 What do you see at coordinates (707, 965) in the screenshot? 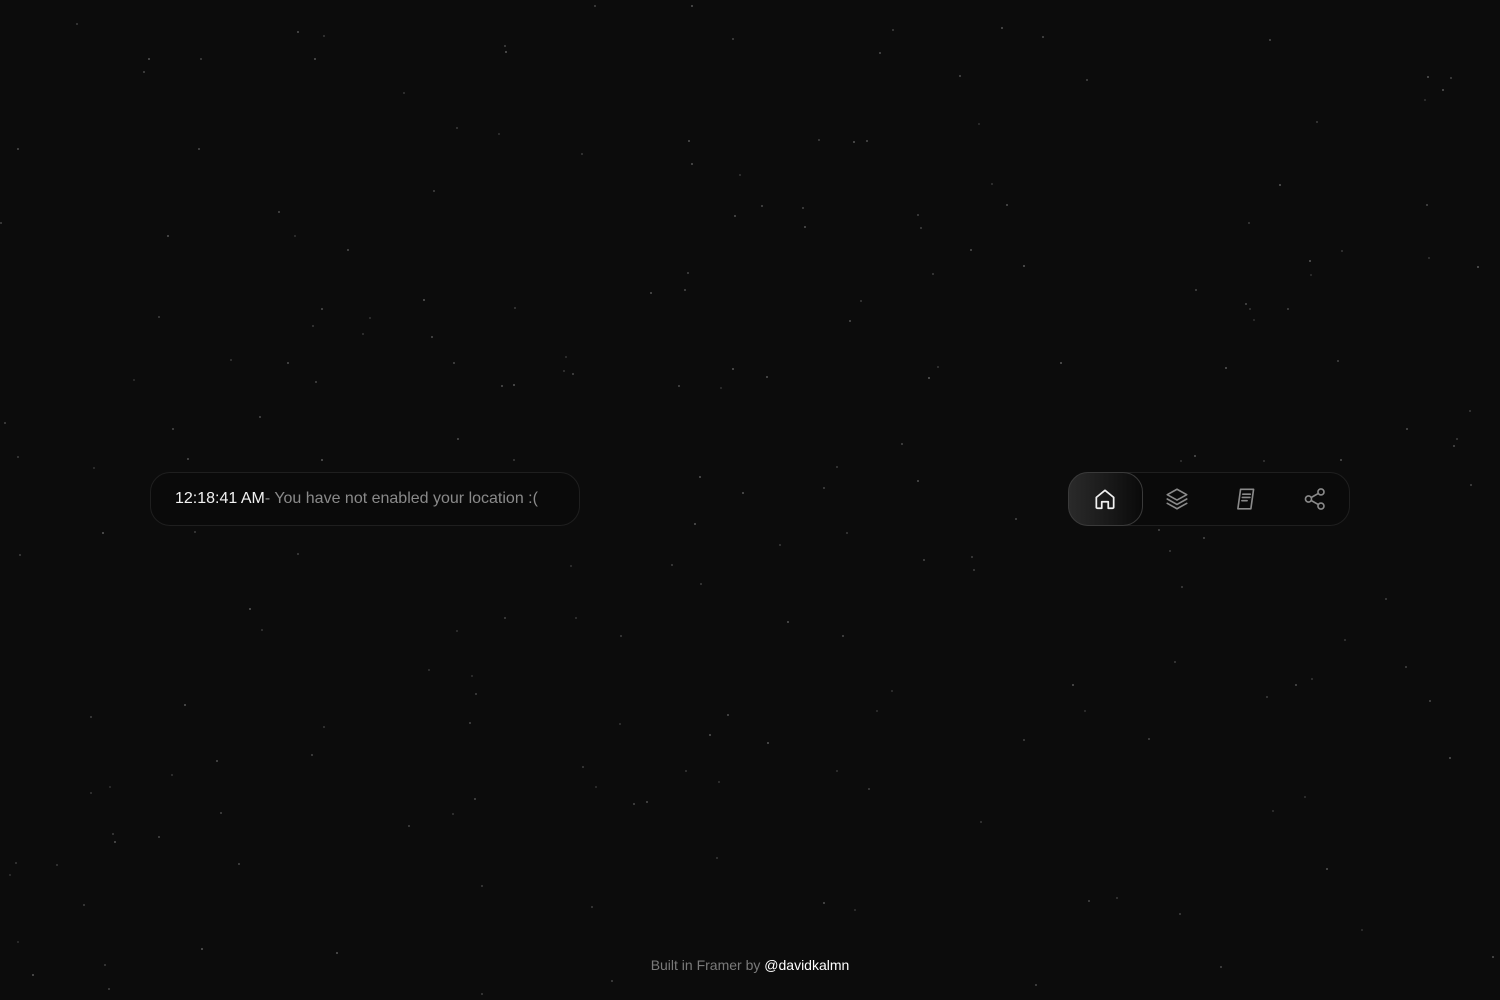
I see `footer-prefix: Built in Framer by` at bounding box center [707, 965].